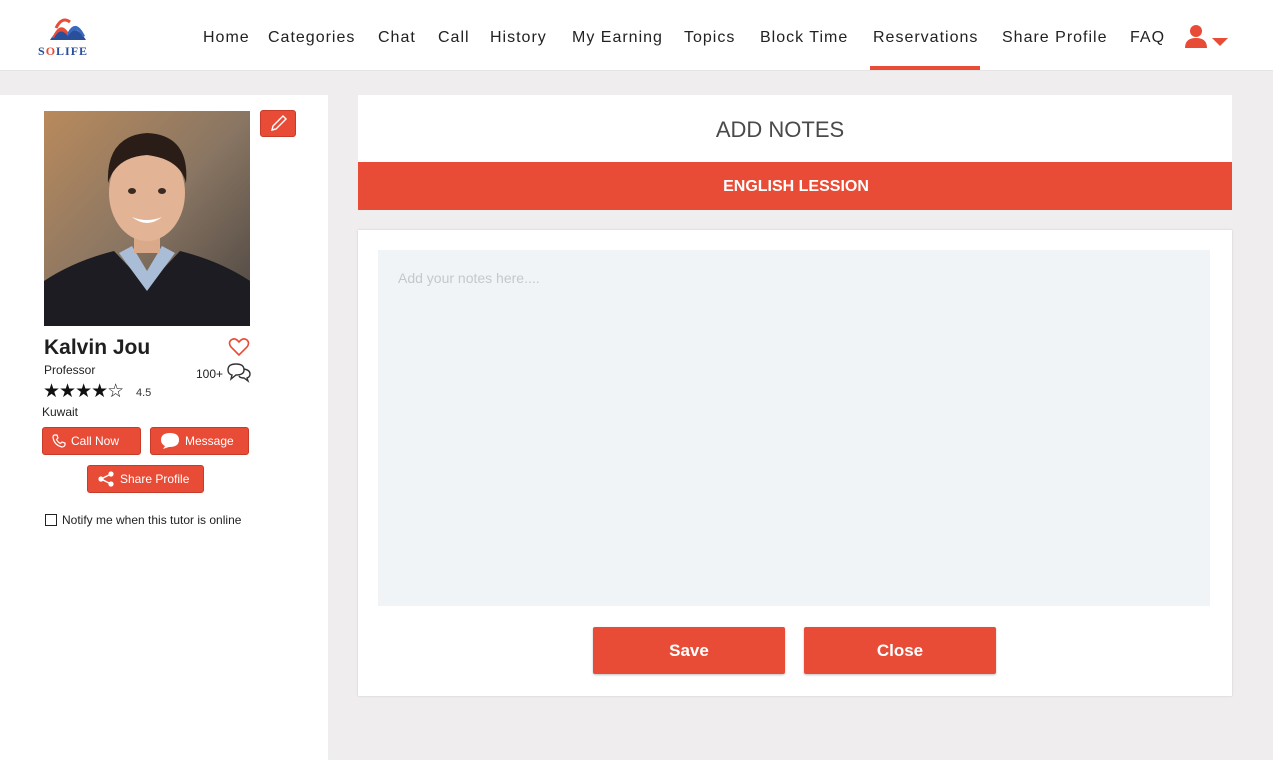  What do you see at coordinates (239, 347) in the screenshot?
I see `favorite-heart-icon` at bounding box center [239, 347].